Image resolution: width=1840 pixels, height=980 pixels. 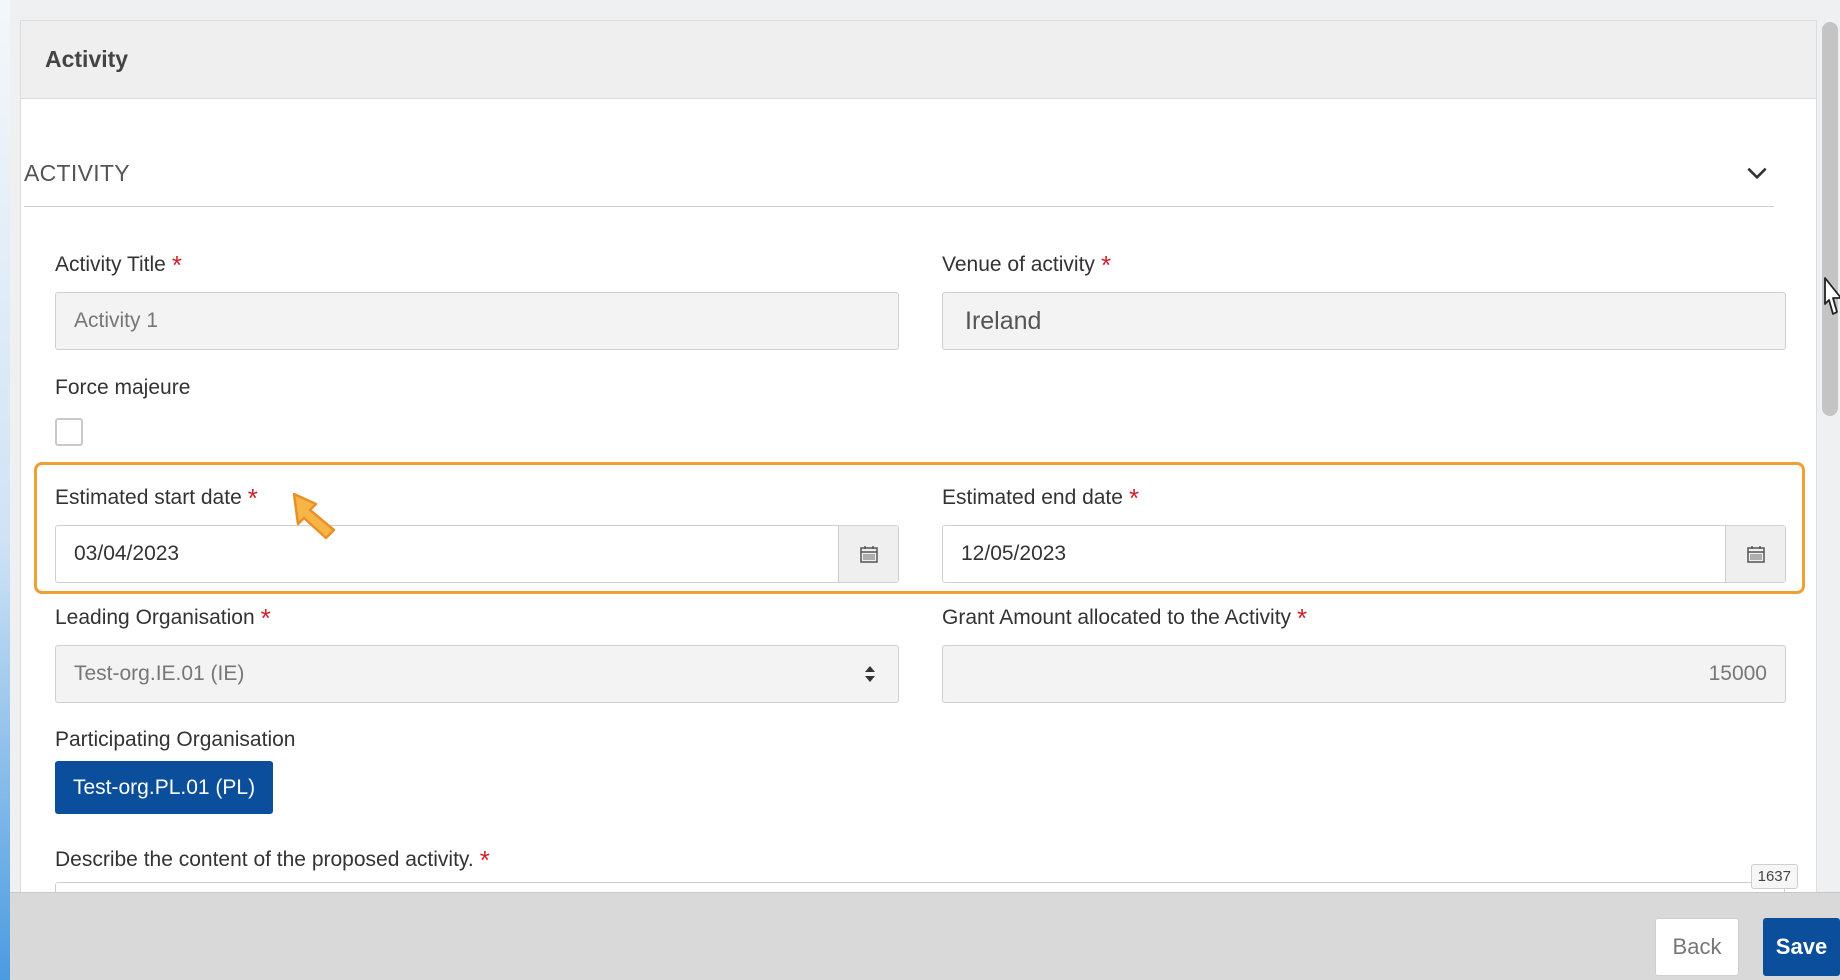 I want to click on leading-org-select: Test-org.IE.01 (IE), so click(x=477, y=674).